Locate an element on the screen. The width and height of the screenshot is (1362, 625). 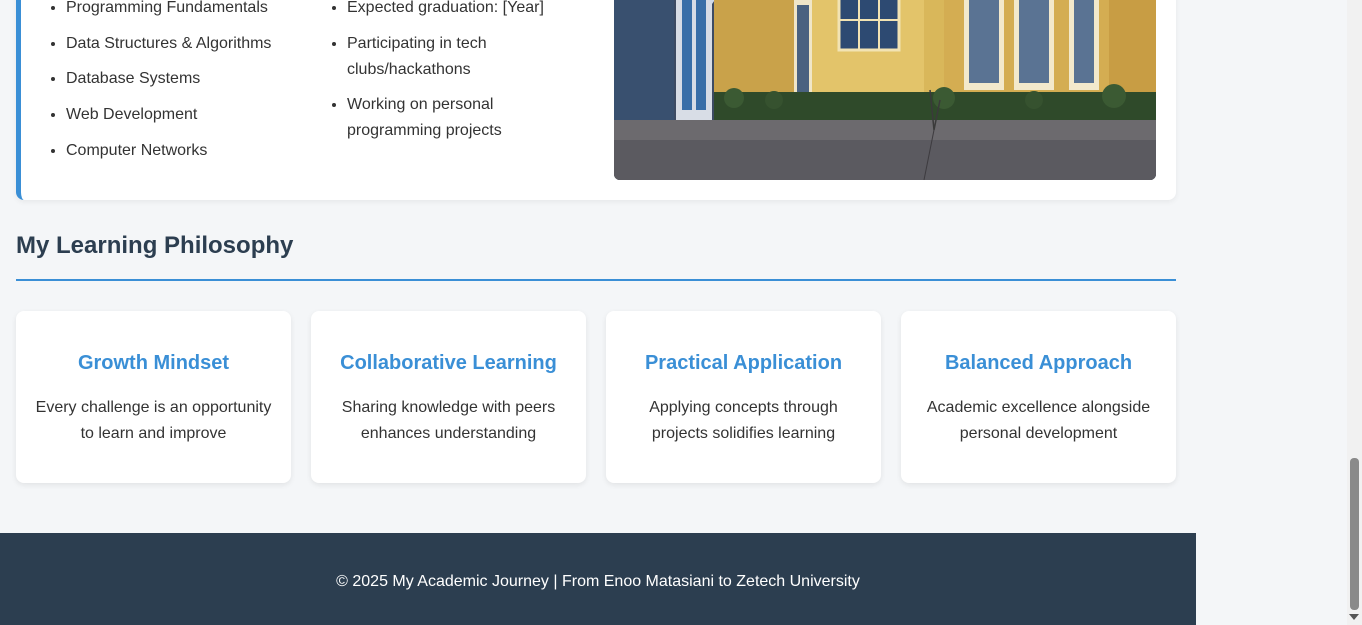
list-item: Database Systems is located at coordinates (191, 79).